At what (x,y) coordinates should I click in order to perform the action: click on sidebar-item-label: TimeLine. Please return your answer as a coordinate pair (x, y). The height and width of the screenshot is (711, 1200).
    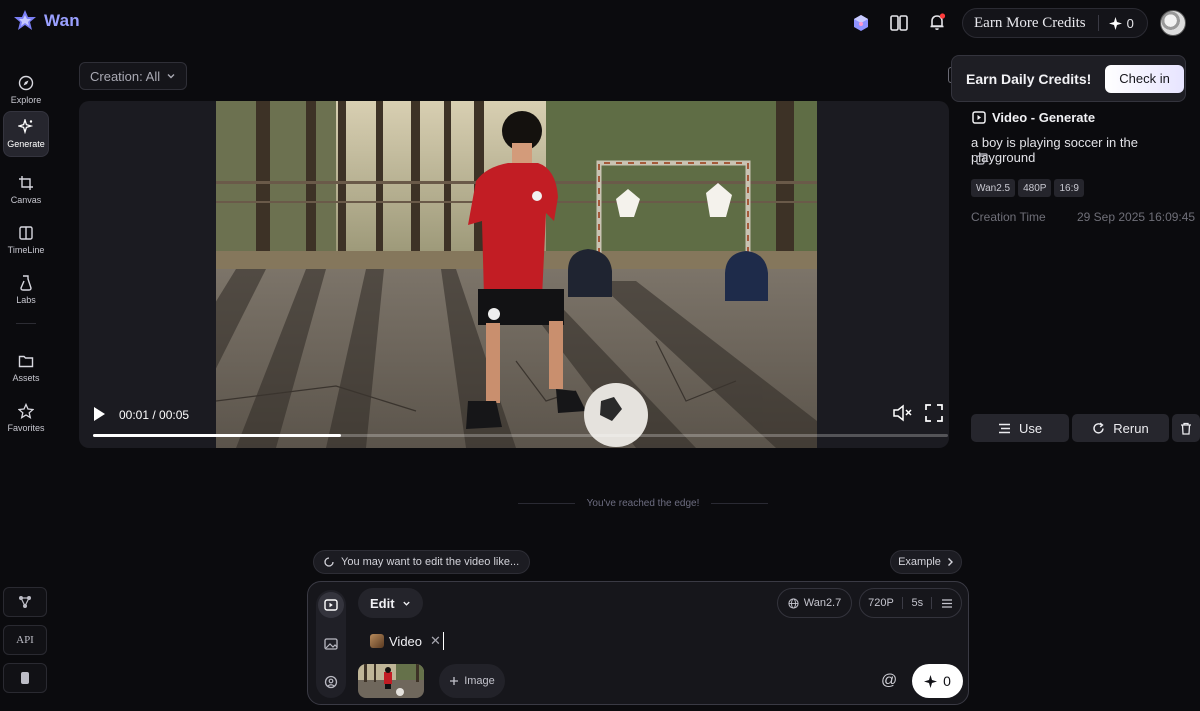
    Looking at the image, I should click on (26, 250).